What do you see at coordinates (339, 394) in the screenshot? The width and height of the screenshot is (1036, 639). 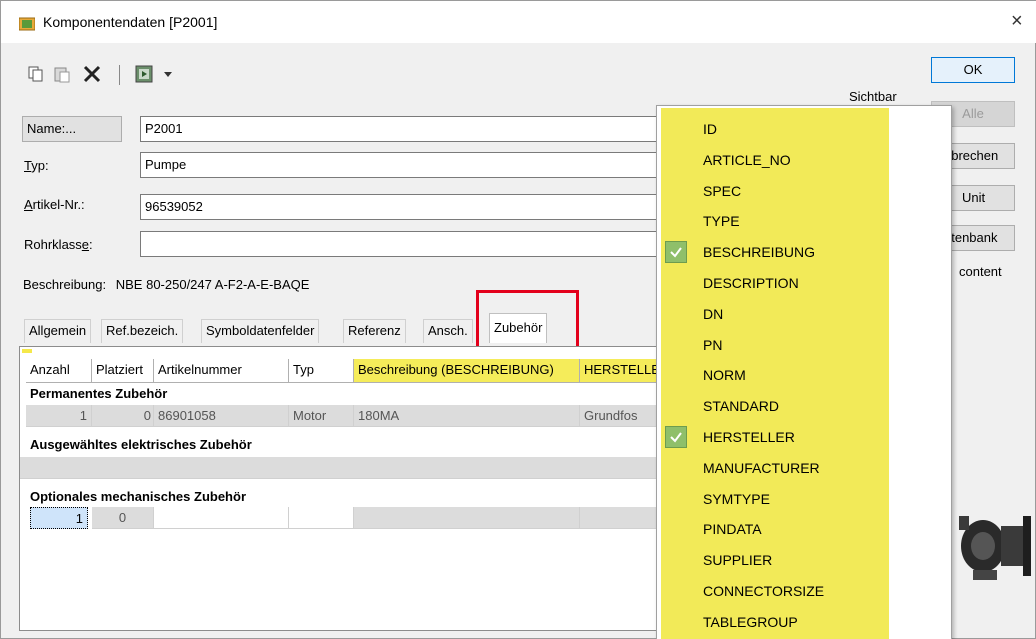 I see `section-permanentes-zubehoer: Permanentes Zubehör` at bounding box center [339, 394].